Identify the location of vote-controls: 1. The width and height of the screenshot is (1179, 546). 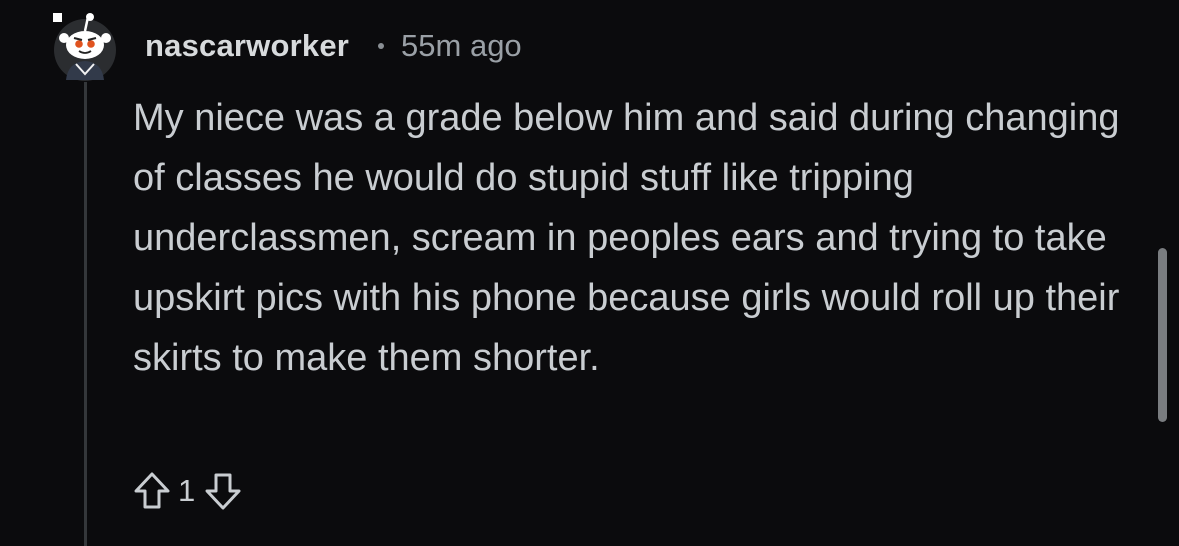
(187, 491).